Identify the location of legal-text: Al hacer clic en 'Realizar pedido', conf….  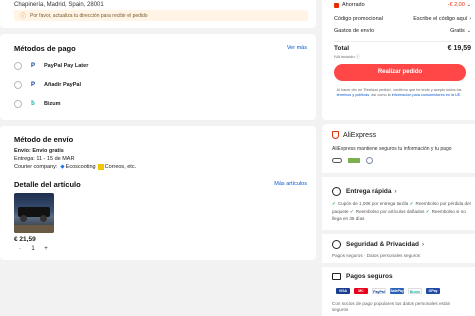
(399, 92).